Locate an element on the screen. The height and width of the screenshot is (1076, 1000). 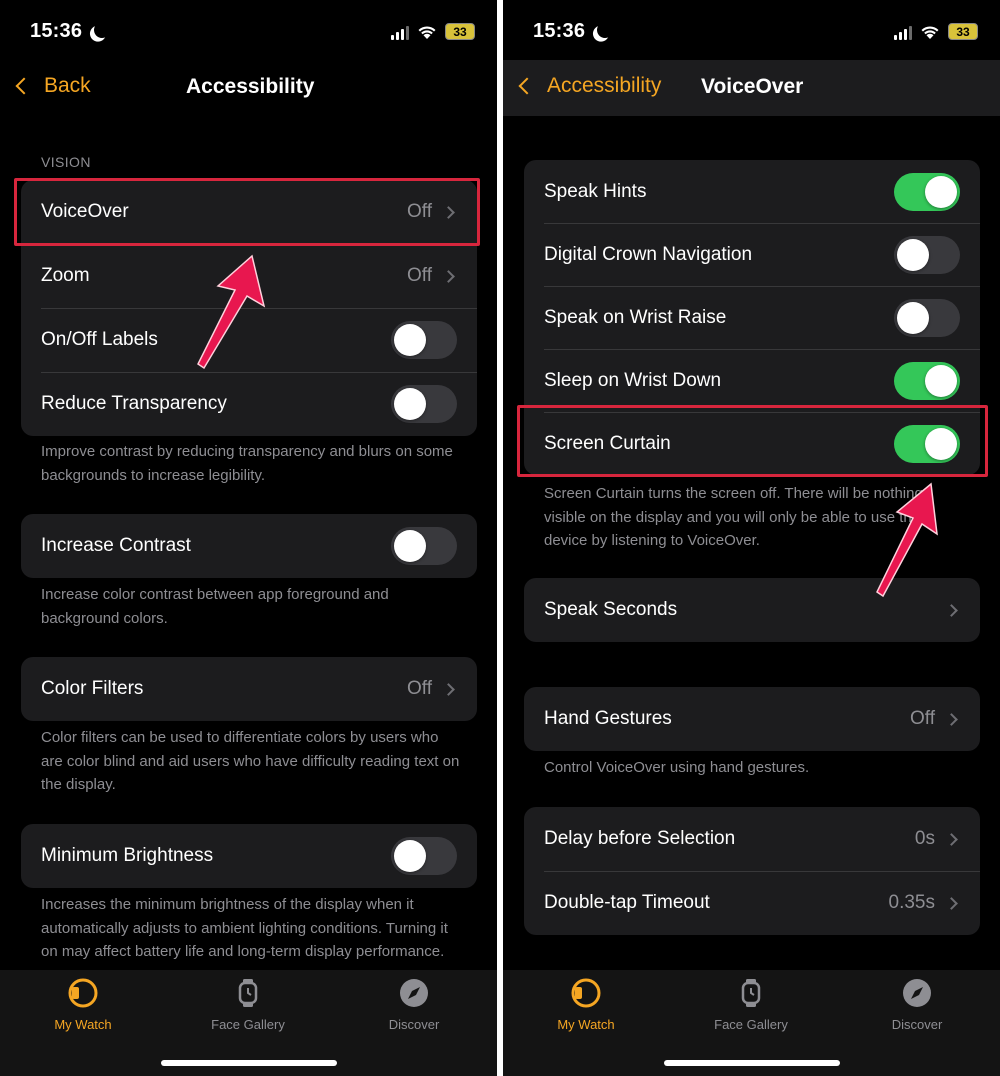
voiceover-row: VoiceOver Off is located at coordinates (249, 212).